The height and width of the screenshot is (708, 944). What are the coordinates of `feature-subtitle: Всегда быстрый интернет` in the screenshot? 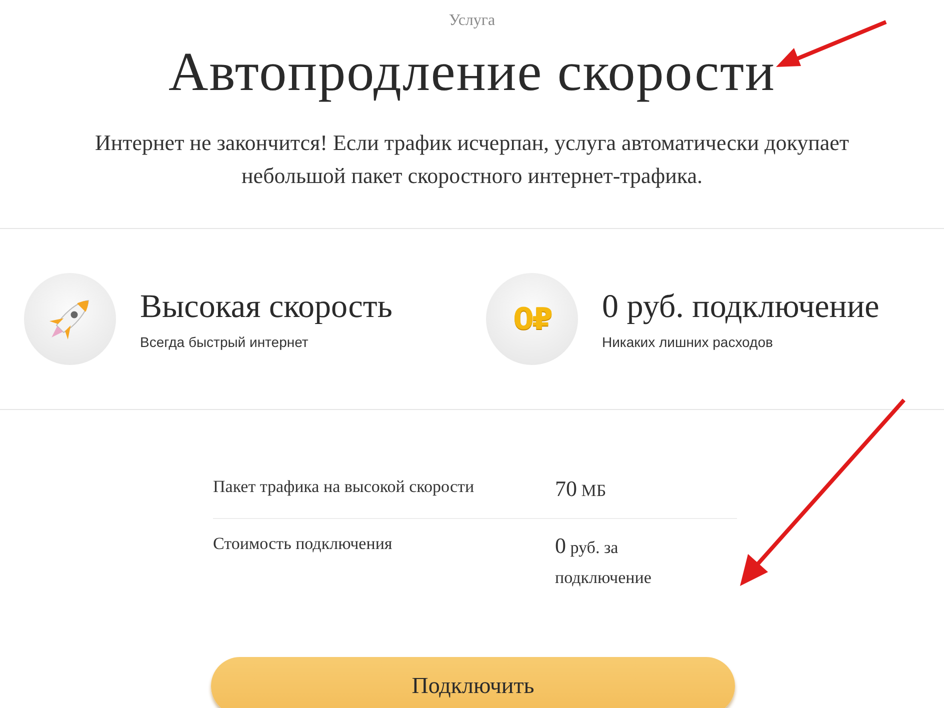 It's located at (225, 342).